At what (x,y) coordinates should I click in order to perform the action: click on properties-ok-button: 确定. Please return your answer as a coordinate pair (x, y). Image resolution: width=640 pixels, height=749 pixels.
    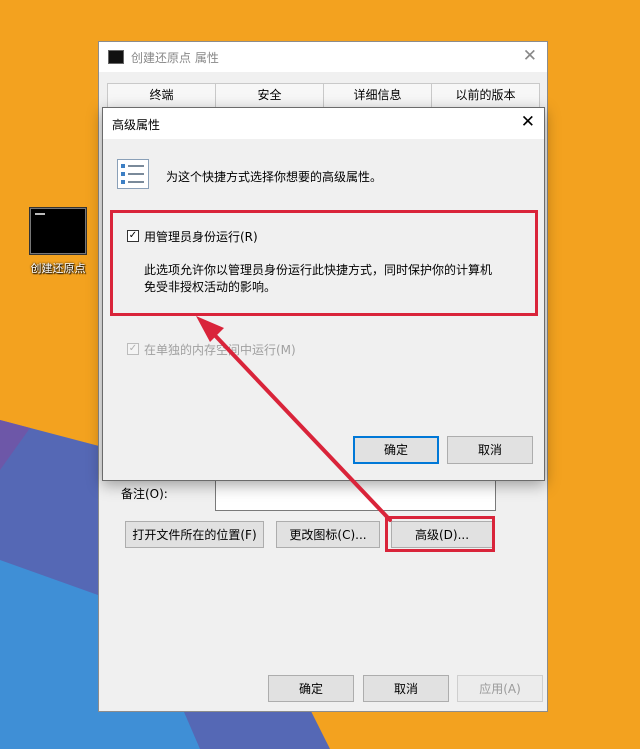
    Looking at the image, I should click on (311, 688).